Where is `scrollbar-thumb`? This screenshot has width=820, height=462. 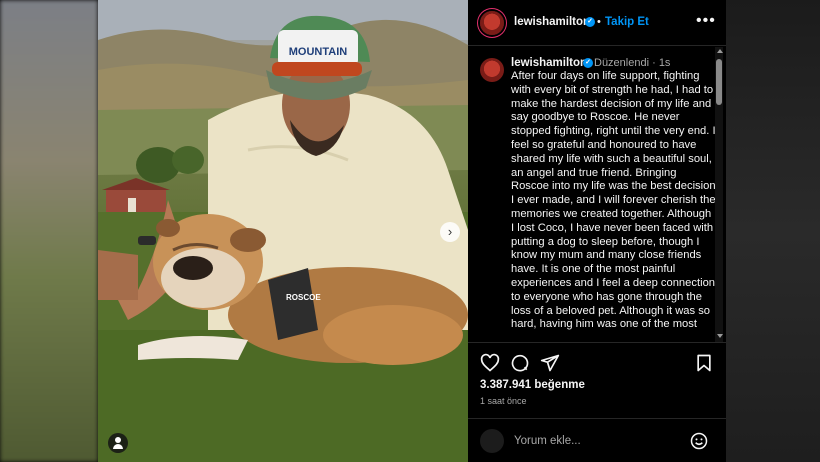 scrollbar-thumb is located at coordinates (719, 82).